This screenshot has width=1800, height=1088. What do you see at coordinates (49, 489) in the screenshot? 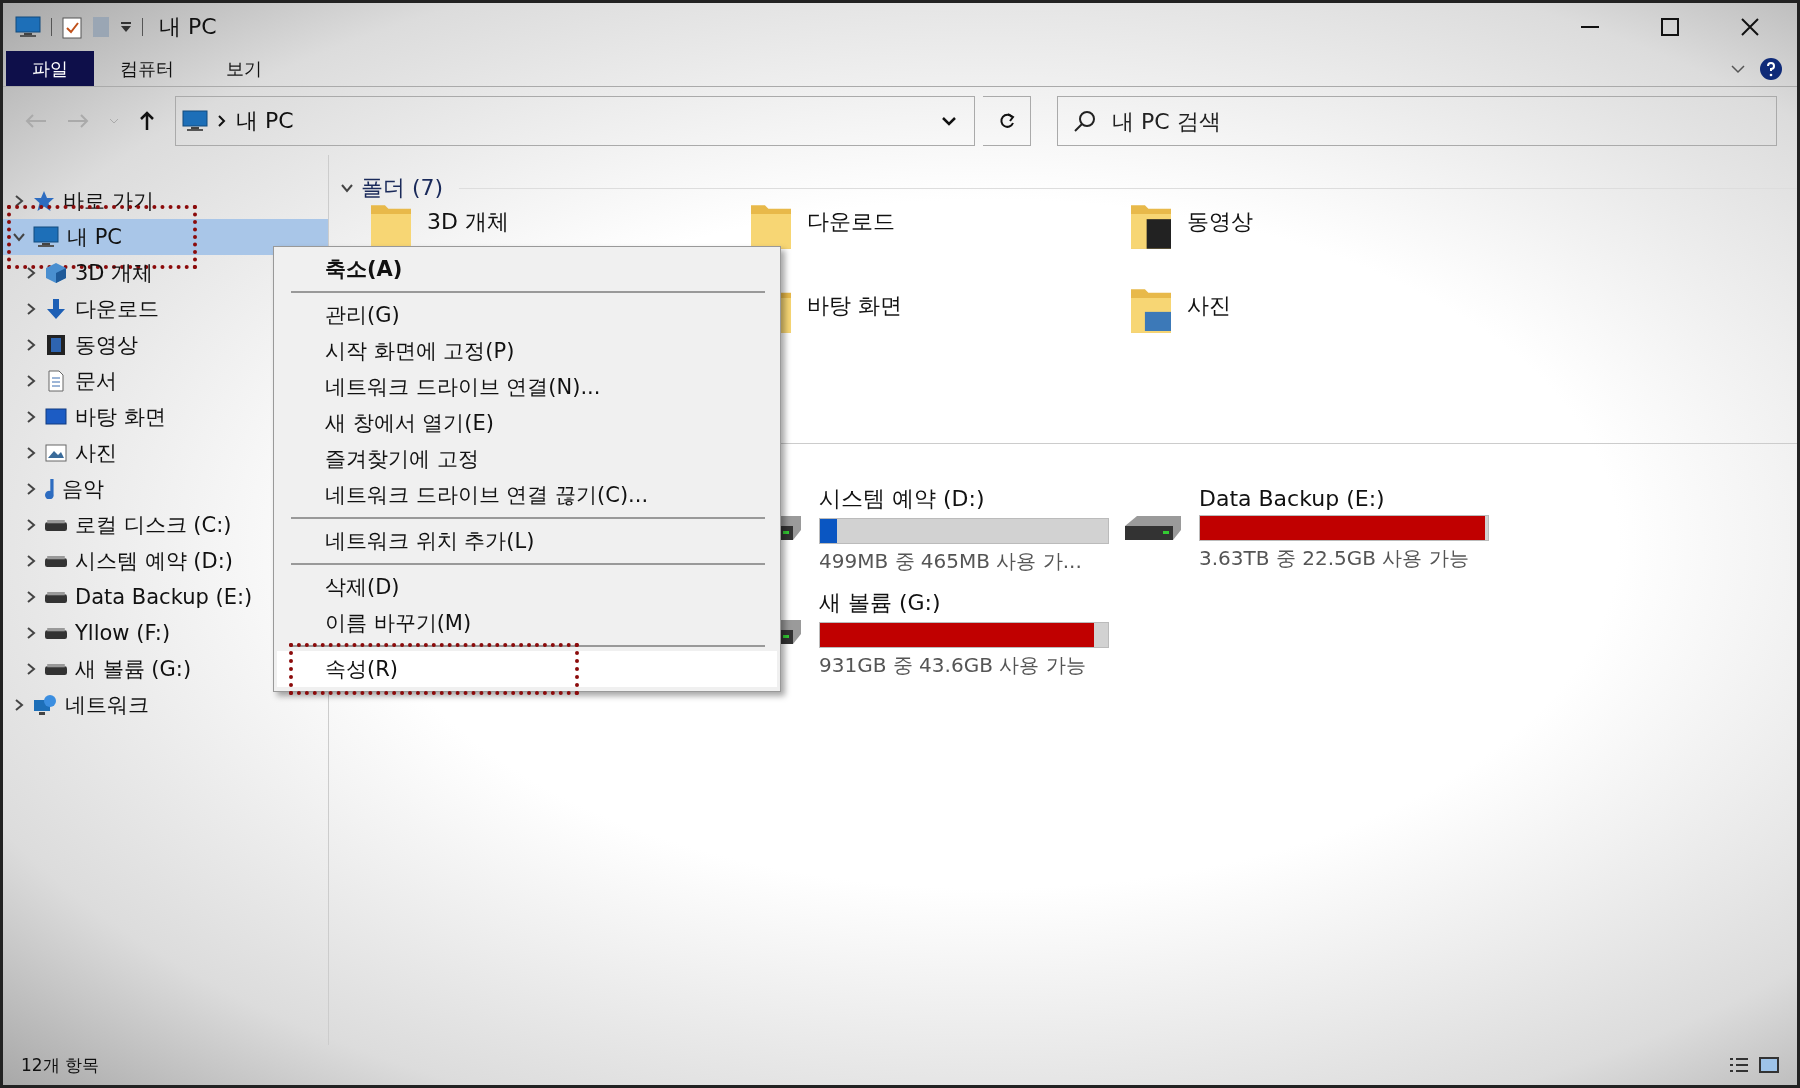
I see `music-note-icon` at bounding box center [49, 489].